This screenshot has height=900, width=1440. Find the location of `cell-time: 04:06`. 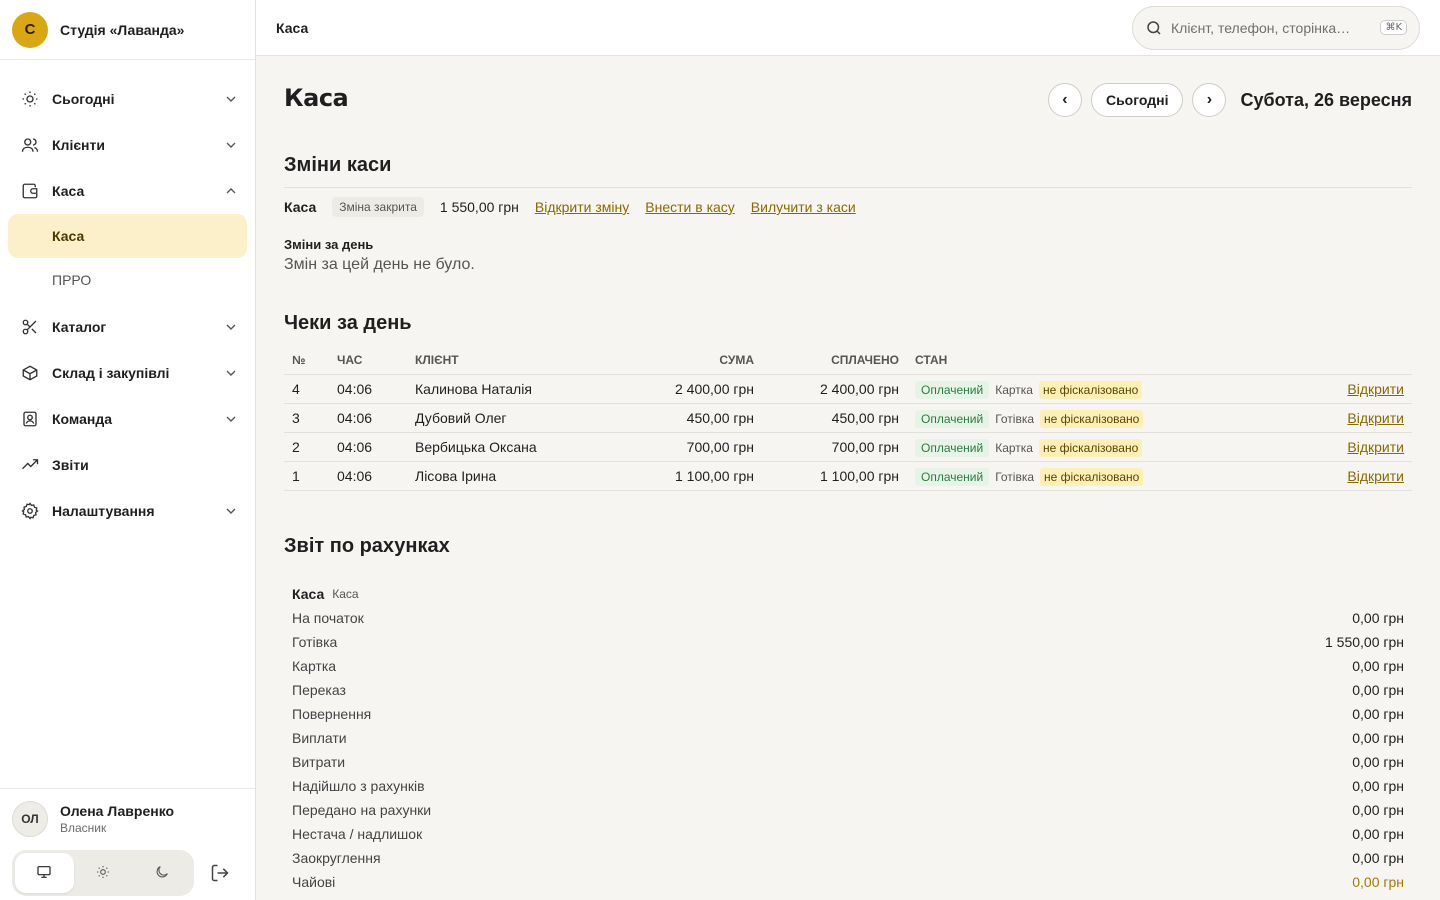

cell-time: 04:06 is located at coordinates (368, 447).